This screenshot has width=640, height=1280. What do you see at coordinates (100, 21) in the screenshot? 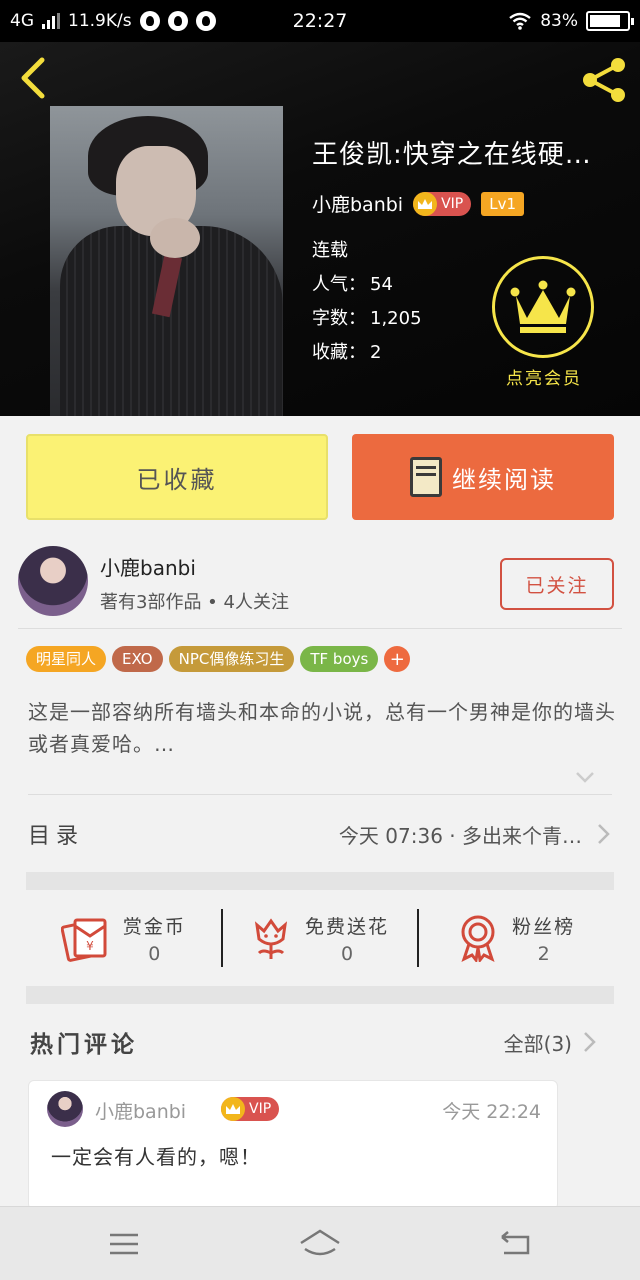
I see `network-speed: 11.9K/s` at bounding box center [100, 21].